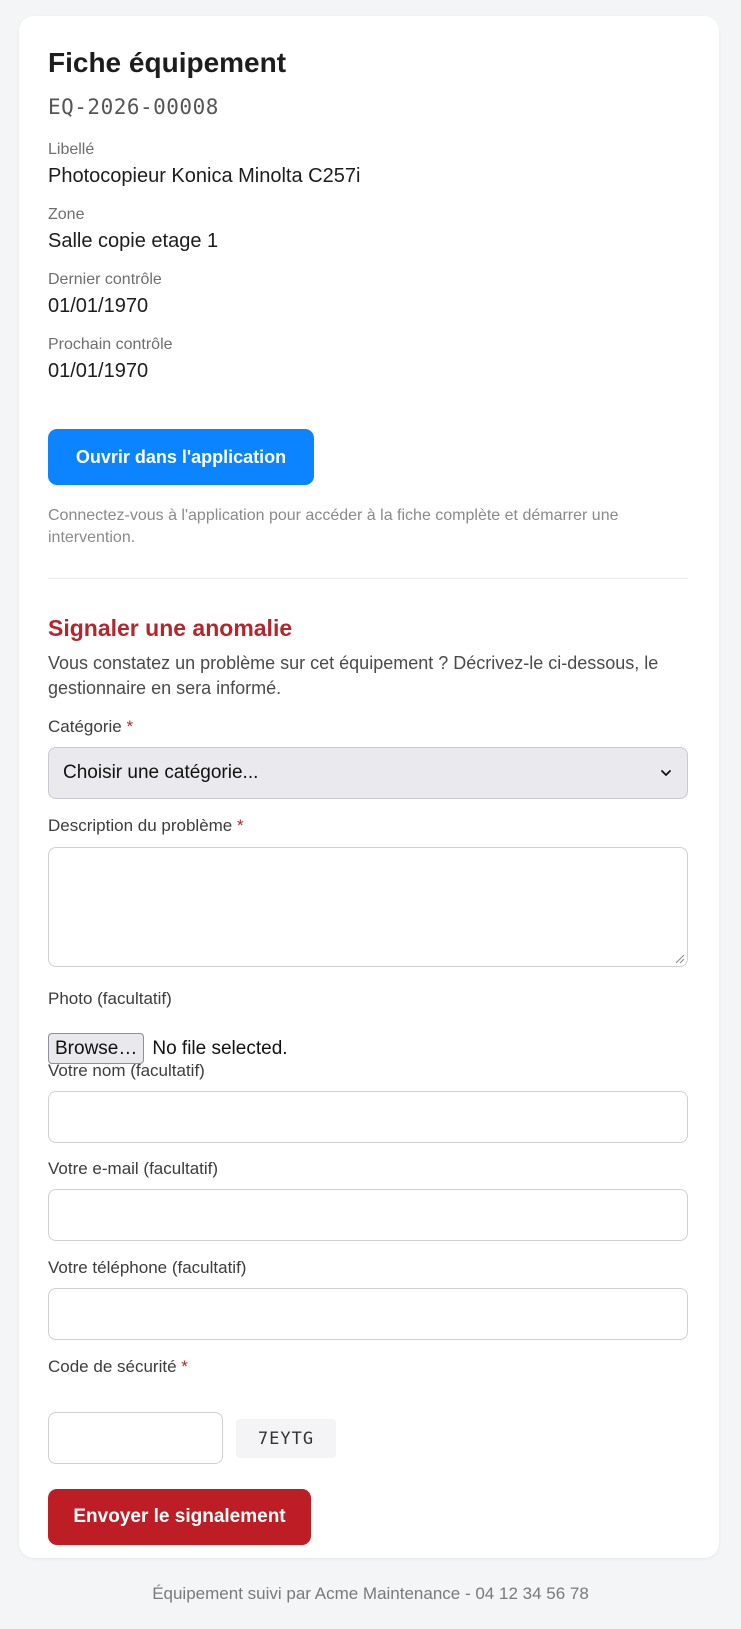 The width and height of the screenshot is (741, 1629). I want to click on file-status: No file selected., so click(220, 1048).